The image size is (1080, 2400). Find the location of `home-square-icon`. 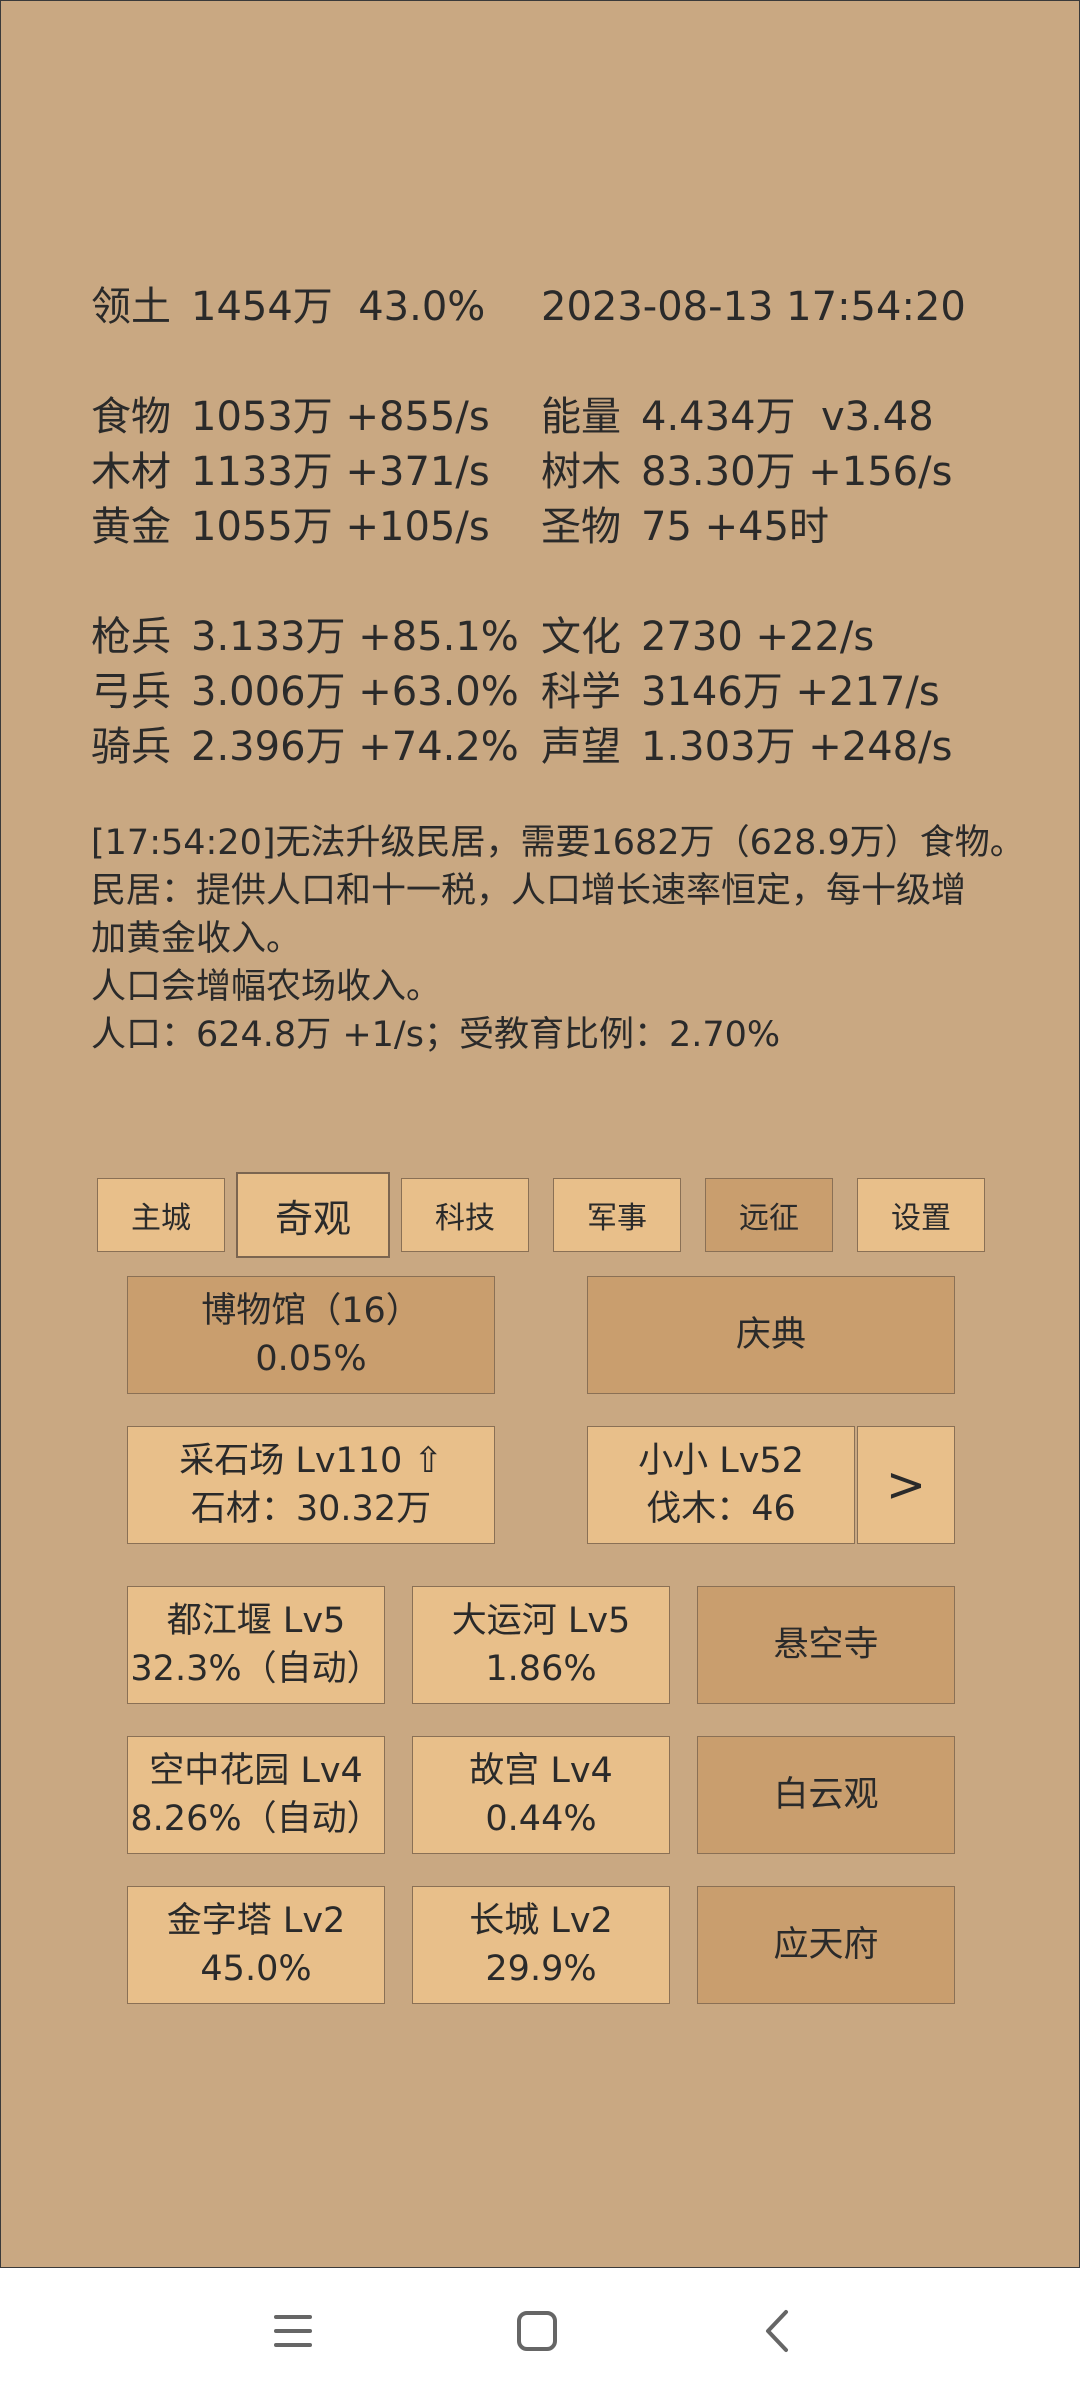

home-square-icon is located at coordinates (537, 2333).